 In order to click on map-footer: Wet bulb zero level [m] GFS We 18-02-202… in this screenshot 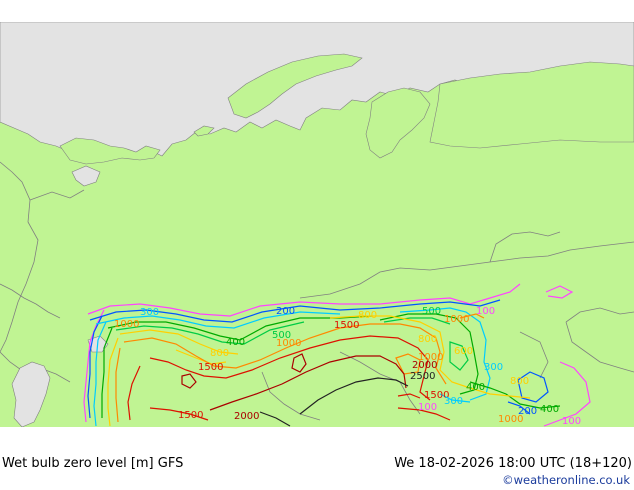, I will do `click(317, 458)`.